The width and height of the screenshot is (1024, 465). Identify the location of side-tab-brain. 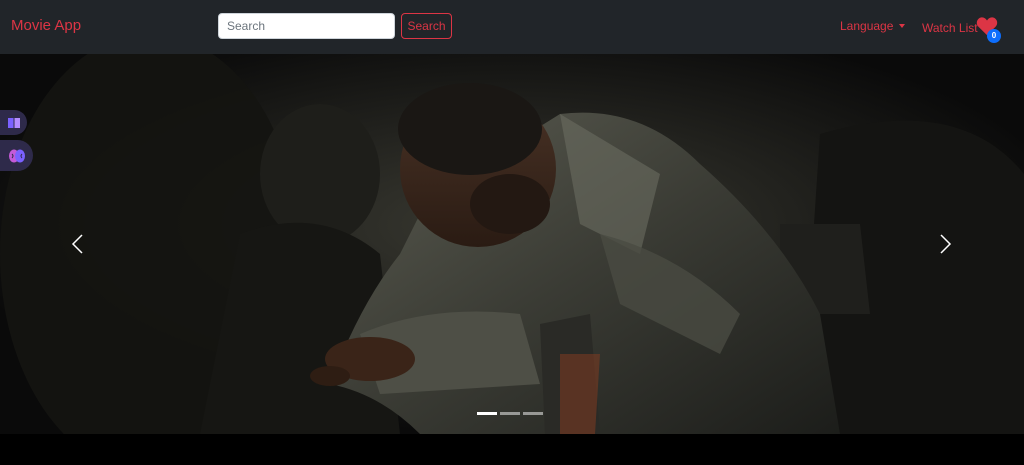
(16, 155).